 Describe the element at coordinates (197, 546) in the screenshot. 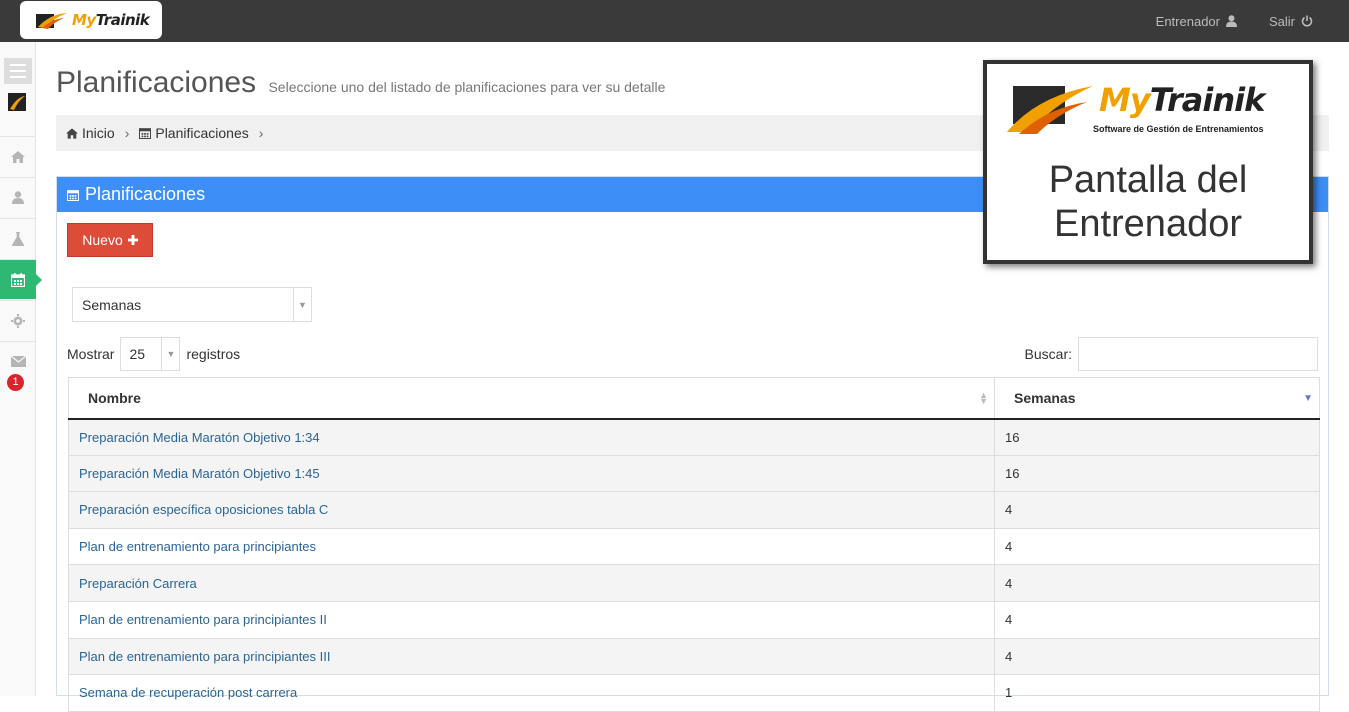

I see `plan-link: Plan de entrenamiento para principiantes` at that location.